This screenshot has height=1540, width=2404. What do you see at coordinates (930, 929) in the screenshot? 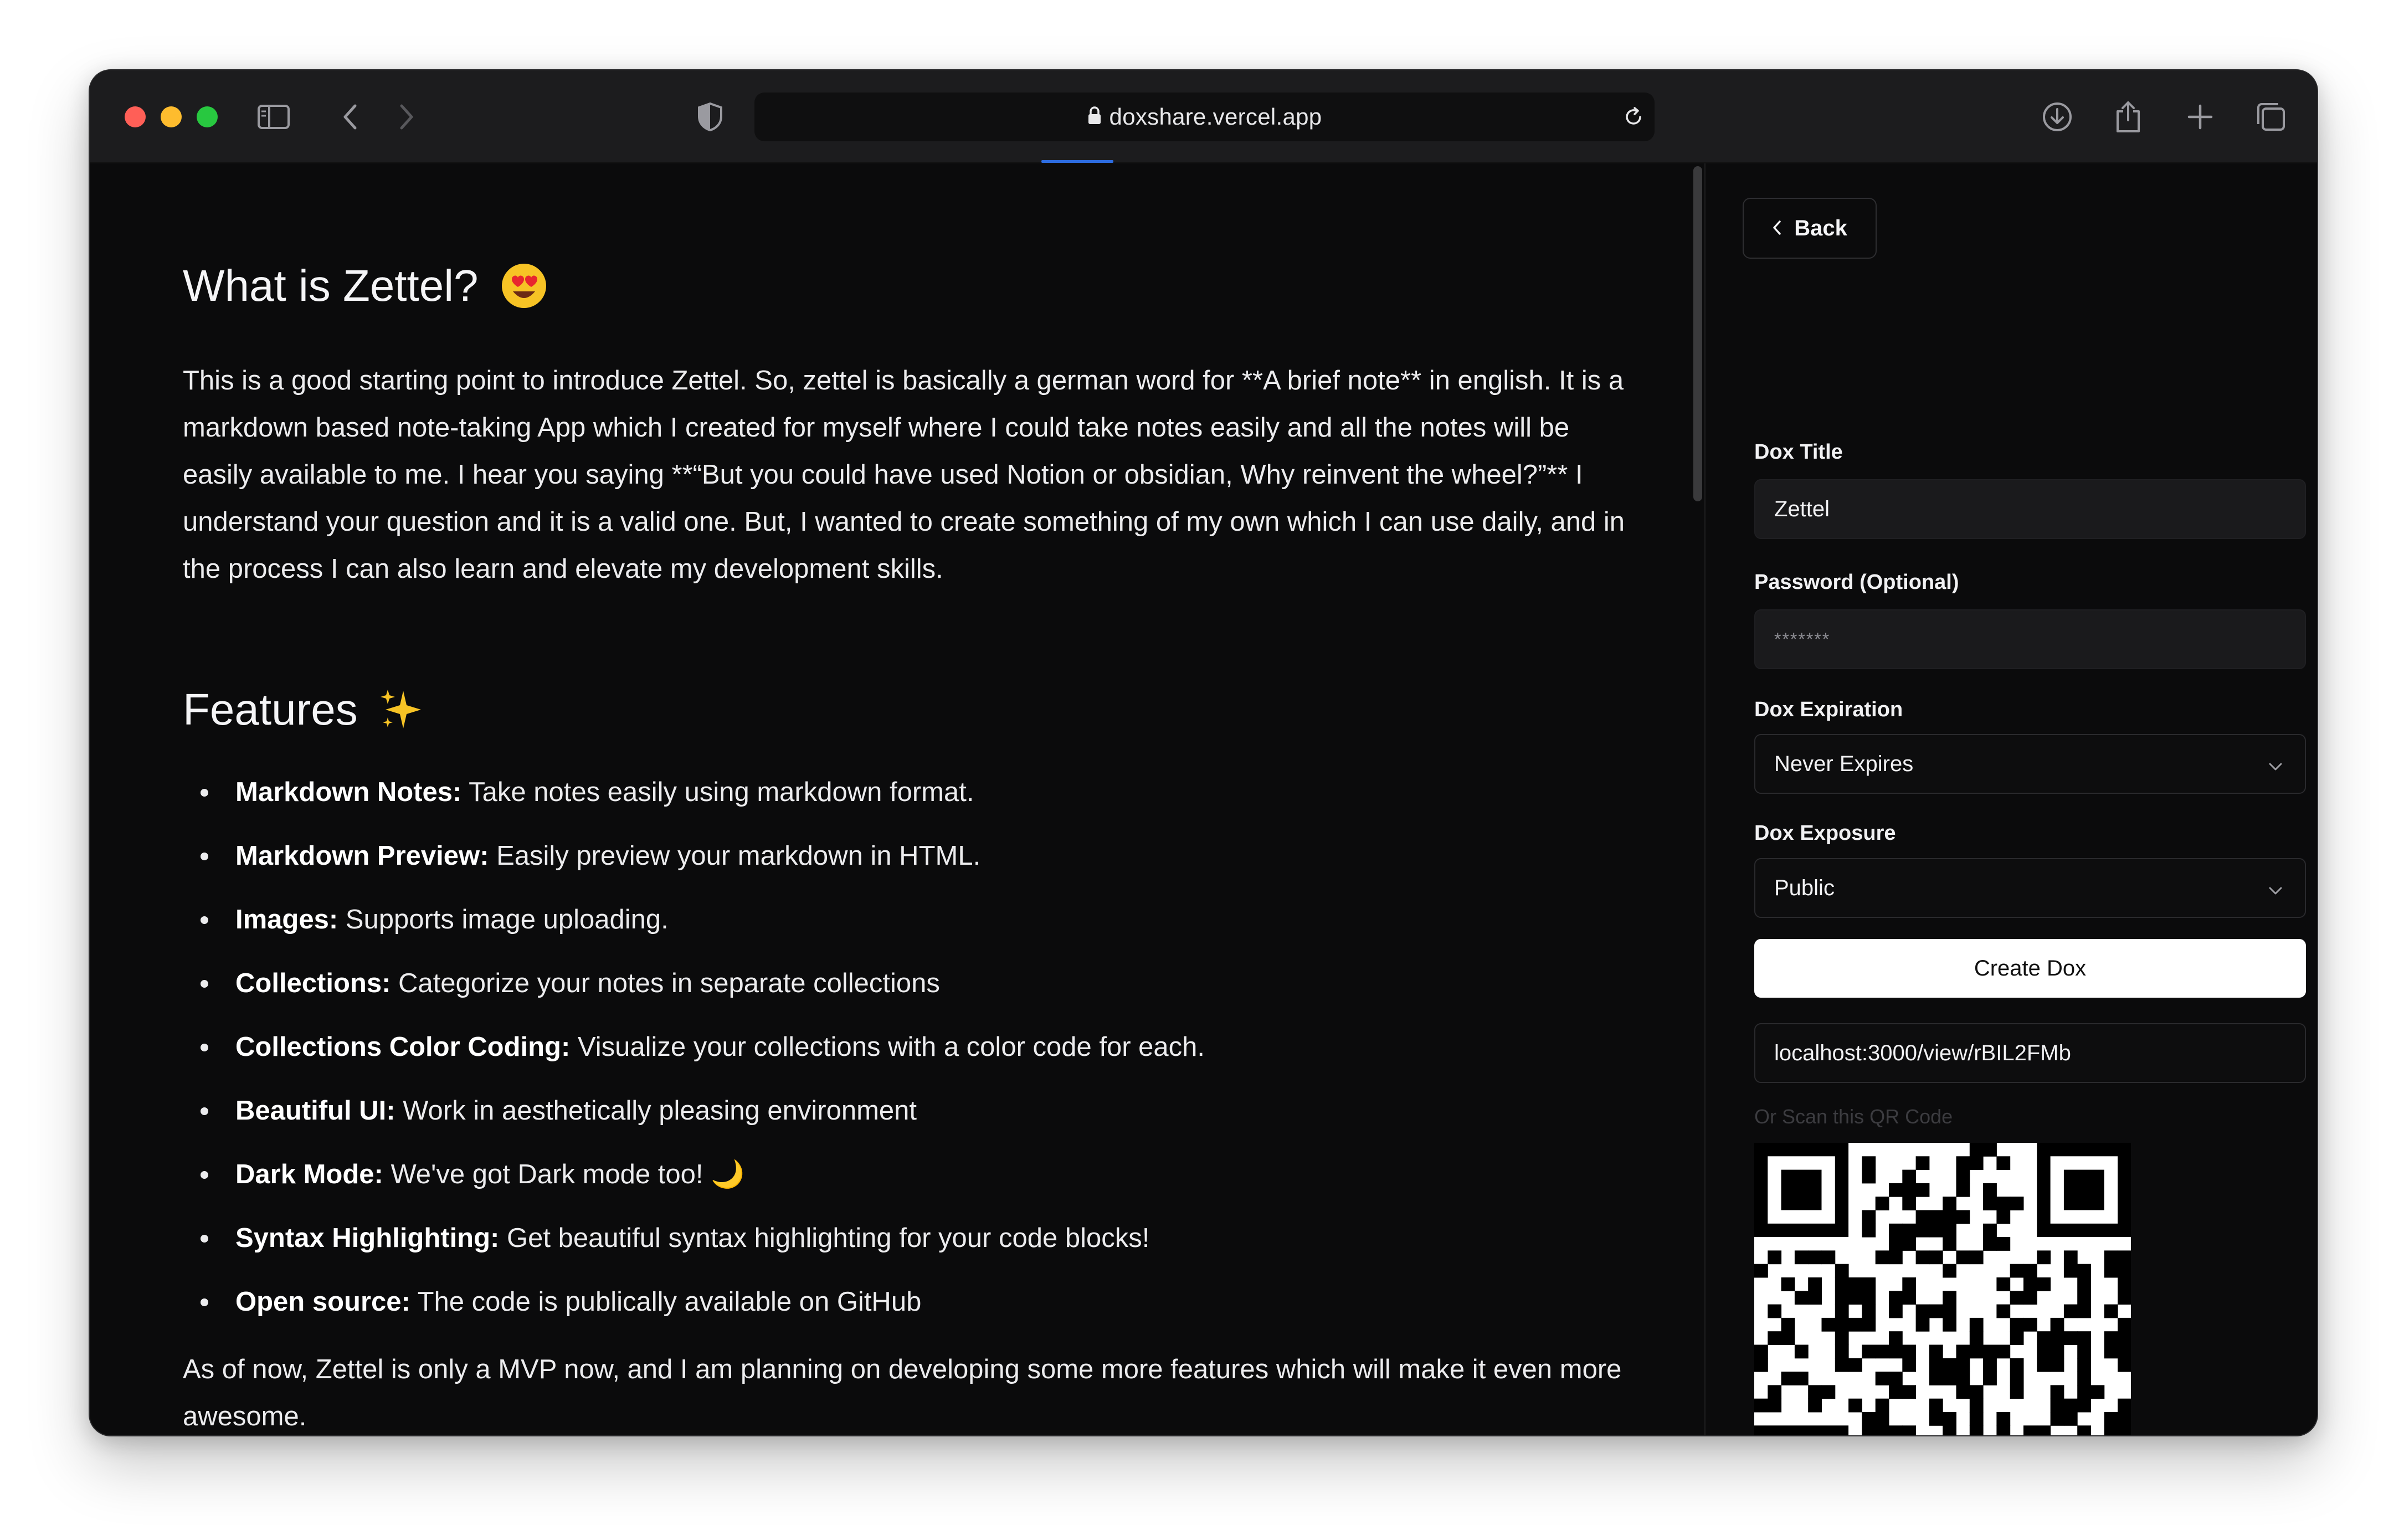
I see `list-item: Images: Supports image uploading.` at bounding box center [930, 929].